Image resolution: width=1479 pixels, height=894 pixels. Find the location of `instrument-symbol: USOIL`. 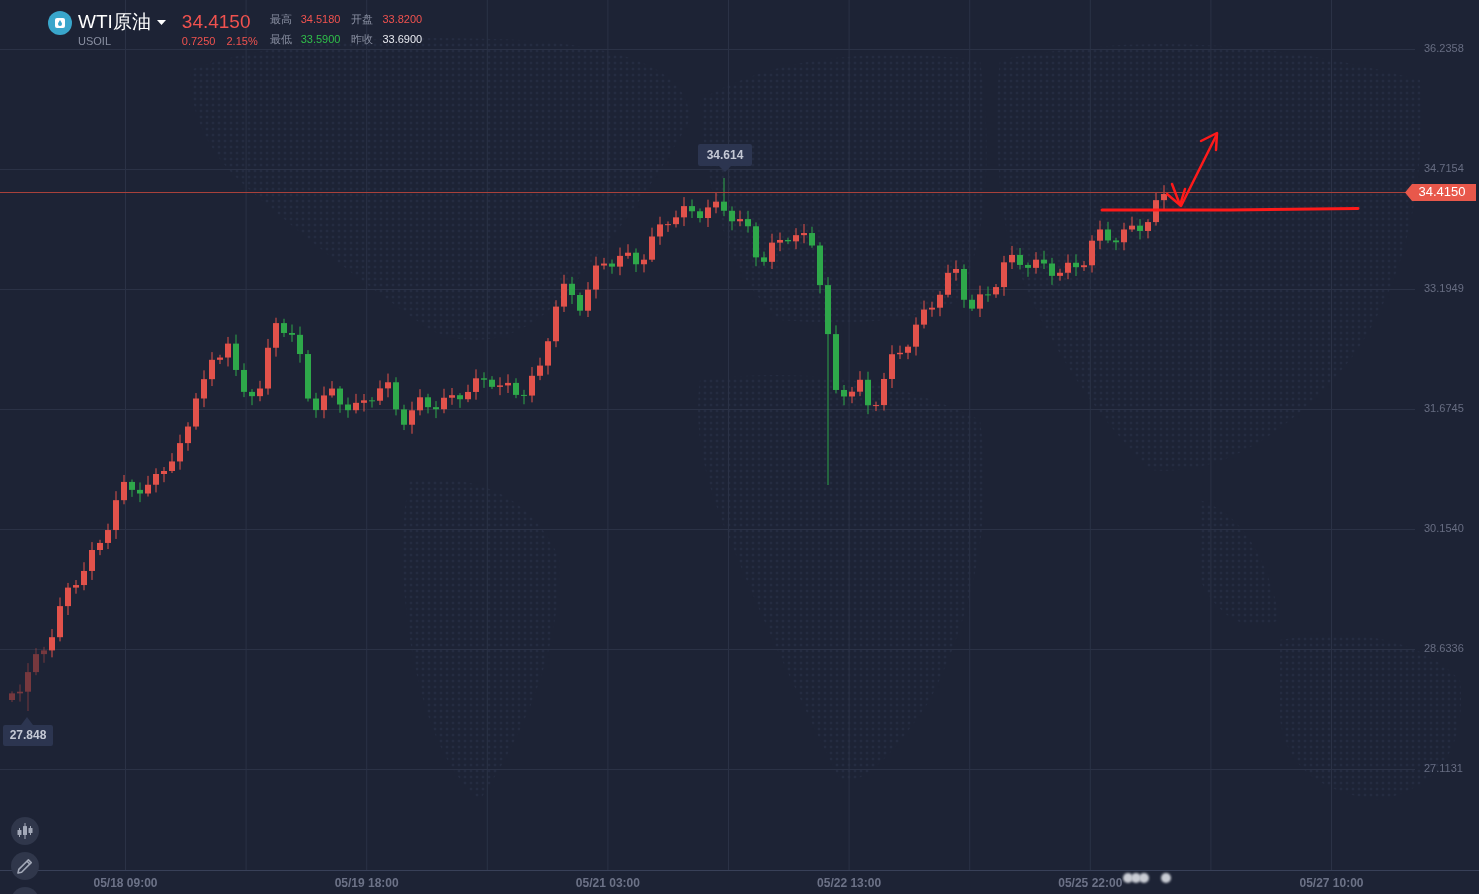

instrument-symbol: USOIL is located at coordinates (95, 41).